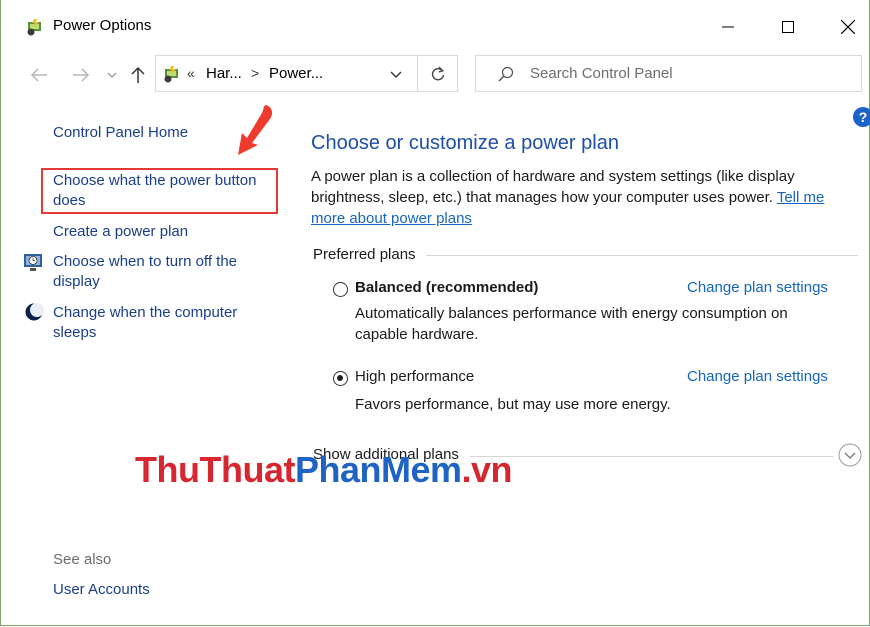  What do you see at coordinates (191, 73) in the screenshot?
I see `hidden-crumbs-indicator: «` at bounding box center [191, 73].